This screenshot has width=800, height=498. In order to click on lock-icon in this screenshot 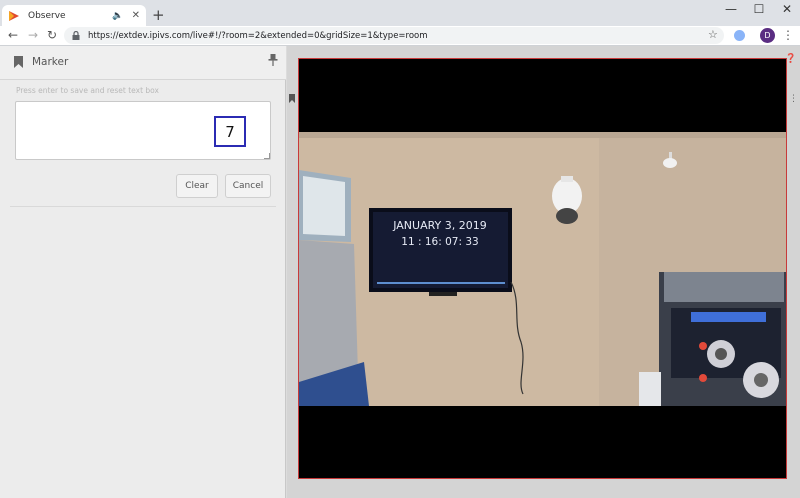, I will do `click(76, 35)`.